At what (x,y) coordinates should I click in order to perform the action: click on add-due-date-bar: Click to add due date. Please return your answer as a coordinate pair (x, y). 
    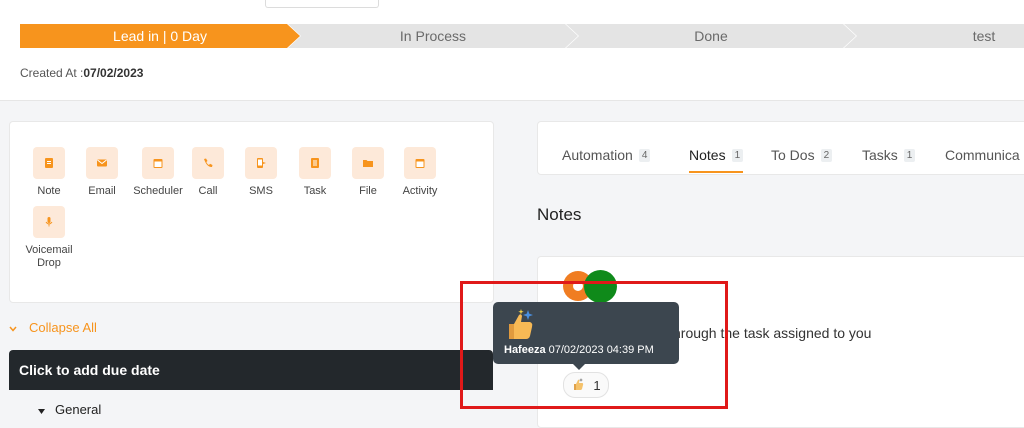
    Looking at the image, I should click on (251, 370).